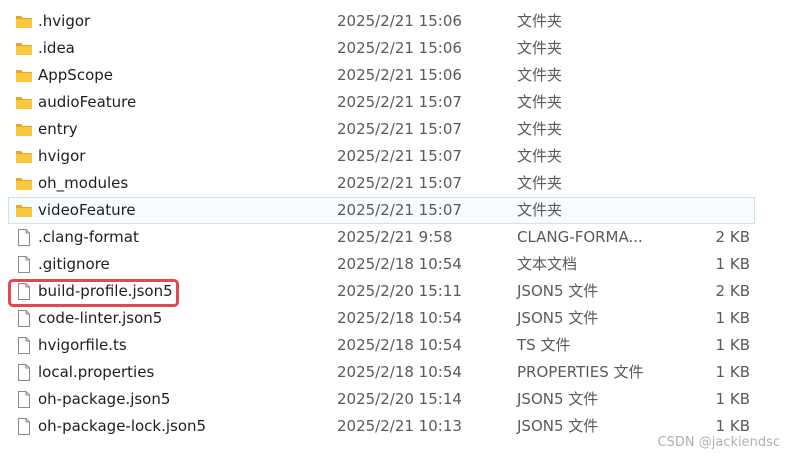 This screenshot has height=457, width=792. I want to click on file-date: 2025/2/21 9:58, so click(395, 237).